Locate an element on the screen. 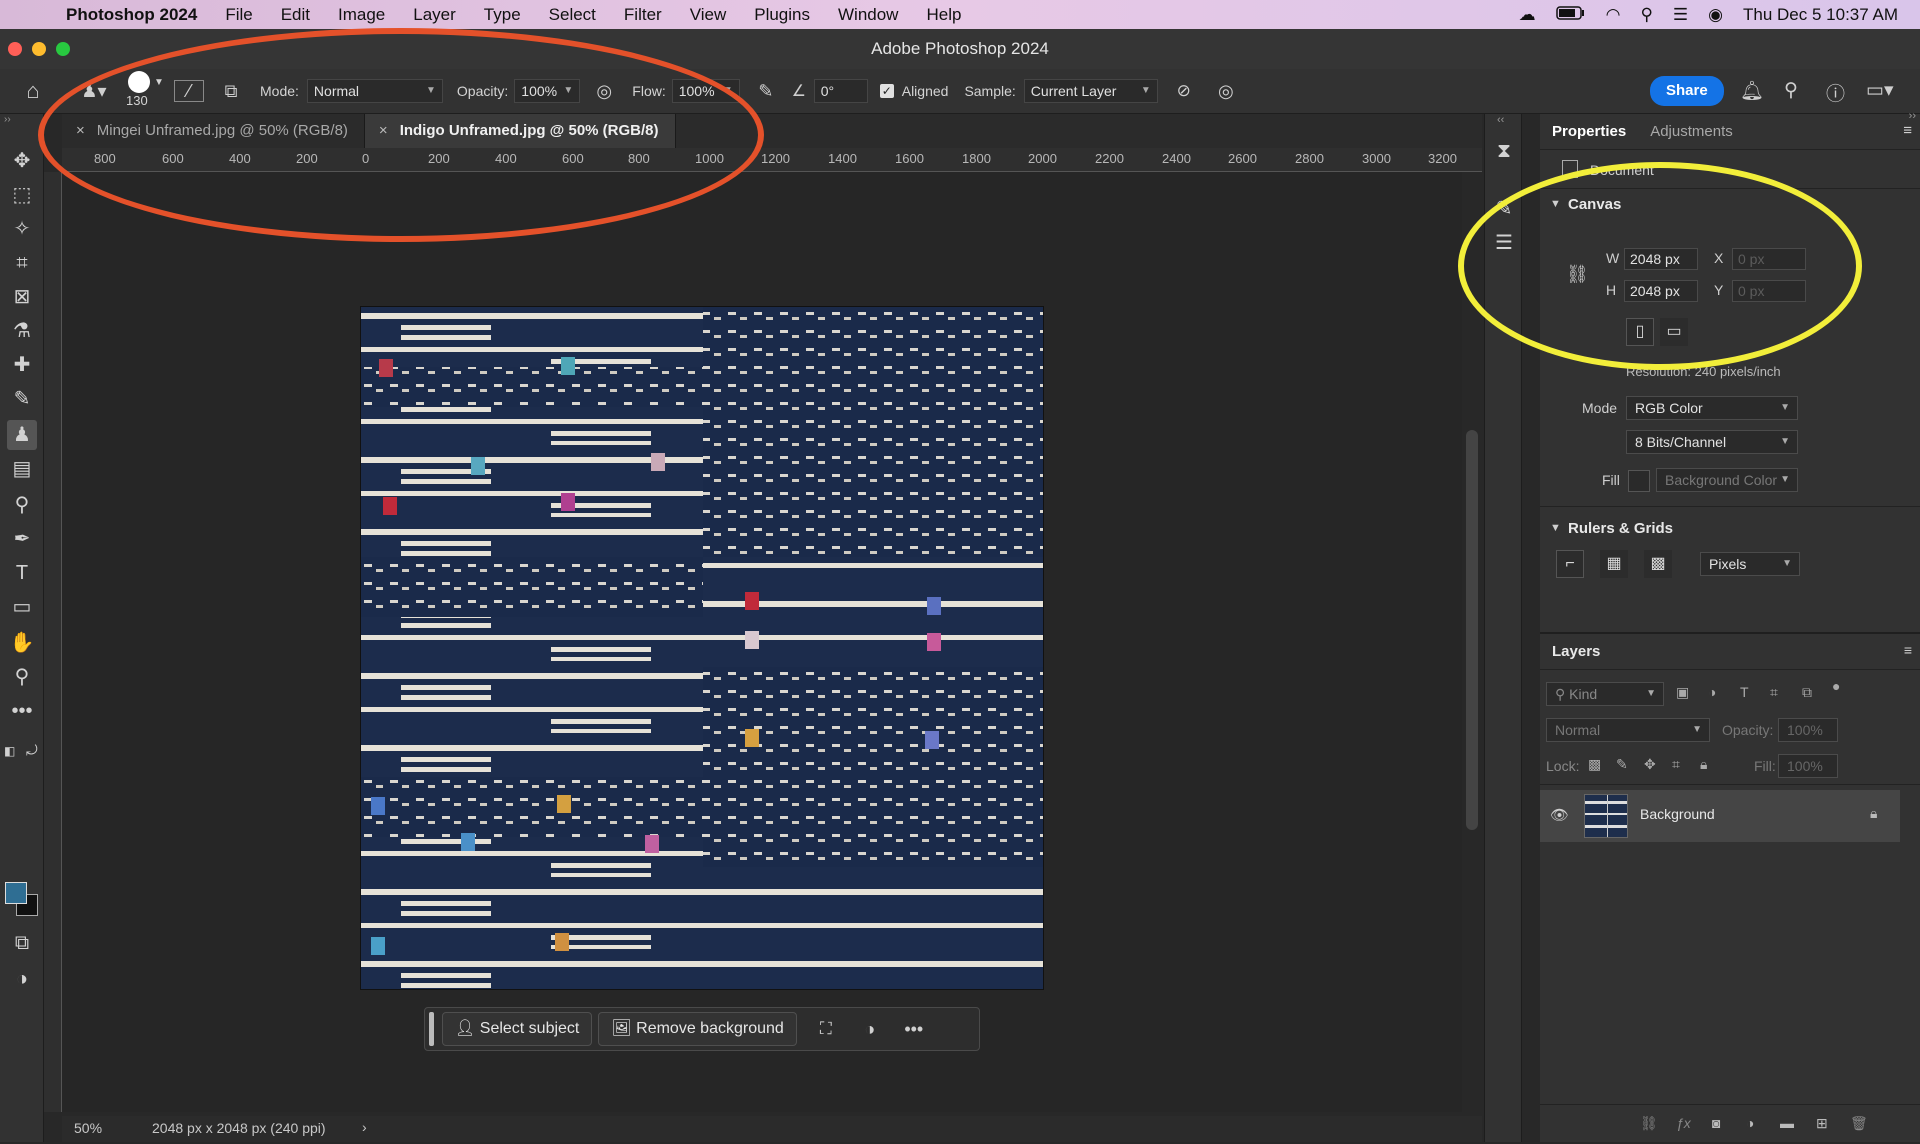 The width and height of the screenshot is (1920, 1144). filter-pixel-icon: ▣ is located at coordinates (1682, 692).